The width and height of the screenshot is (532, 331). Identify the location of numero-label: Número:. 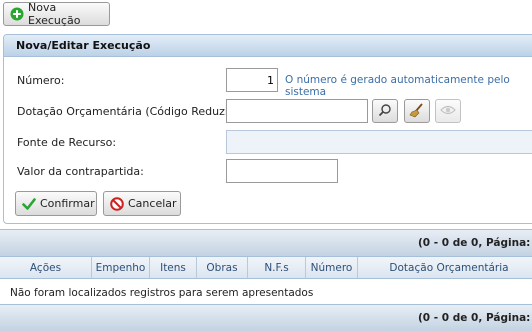
(41, 80).